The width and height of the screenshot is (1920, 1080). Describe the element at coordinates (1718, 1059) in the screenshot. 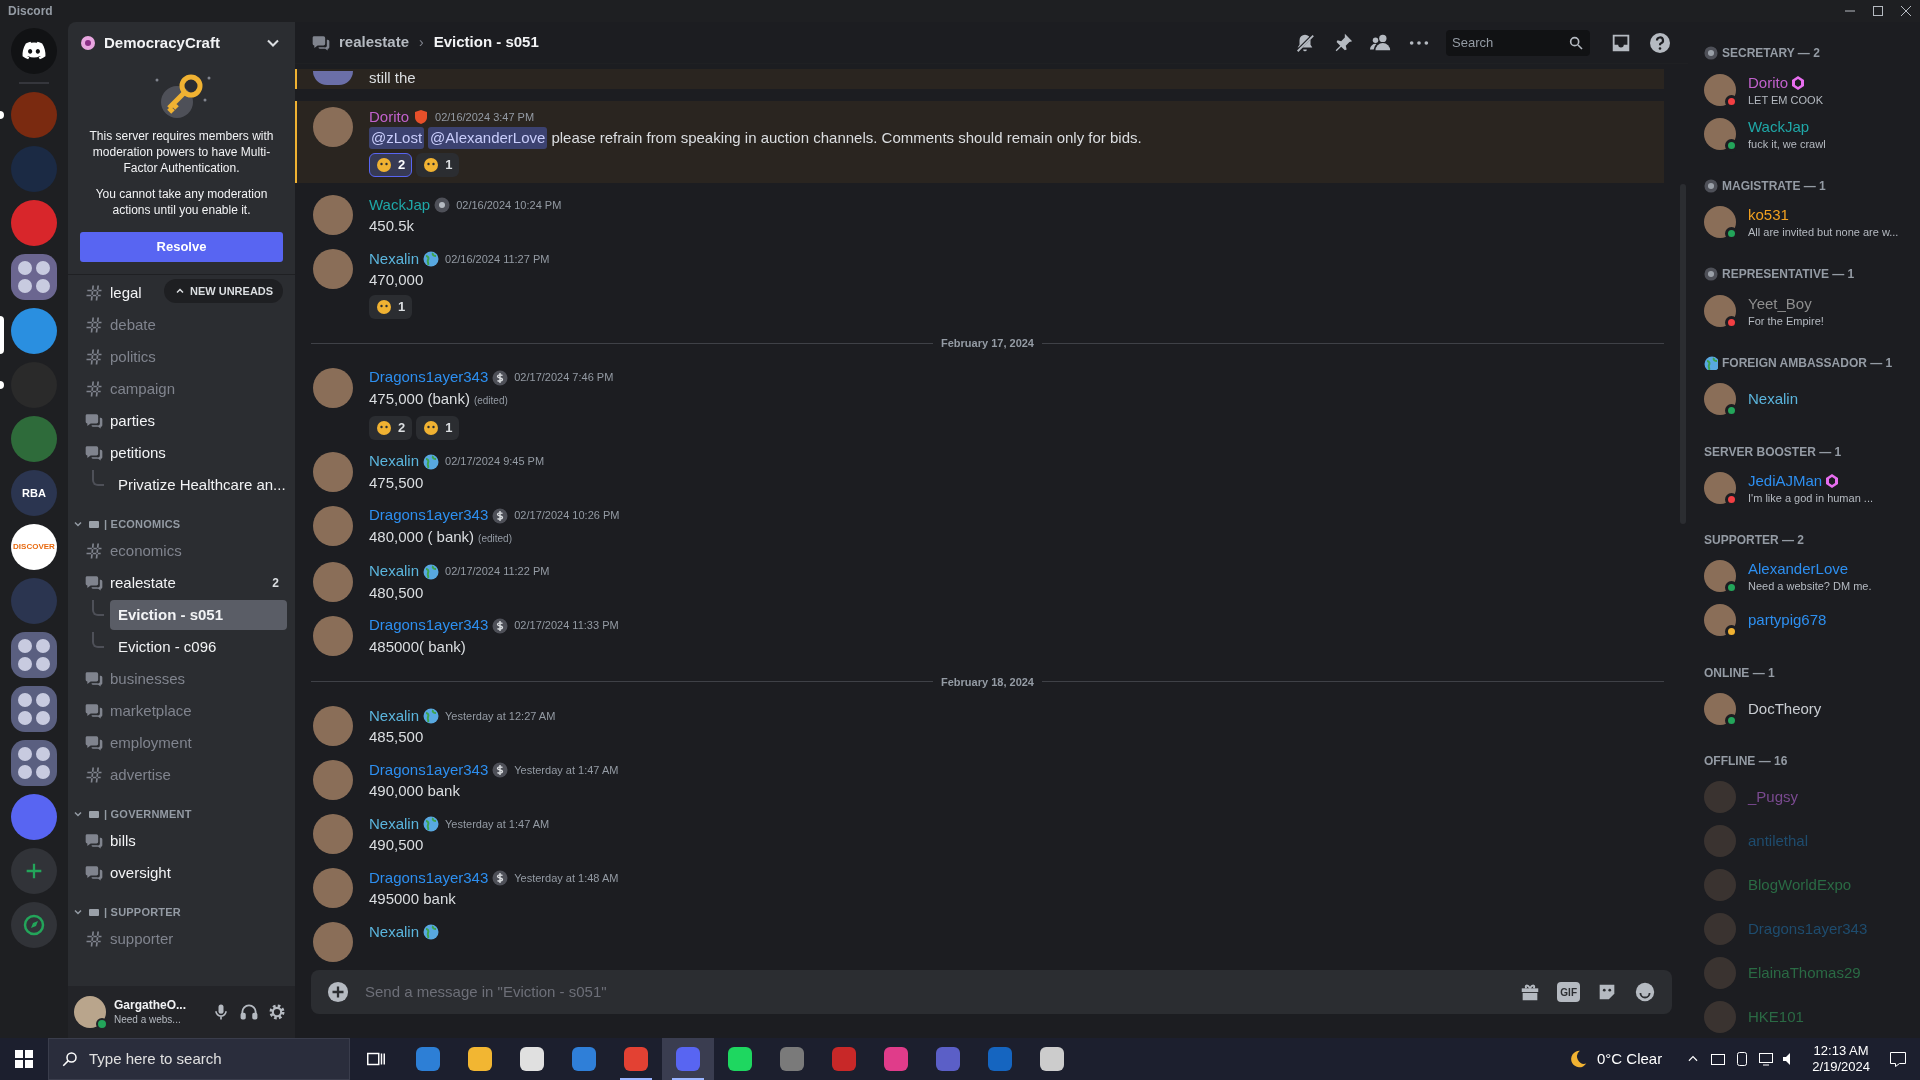

I see `tray-icon` at that location.